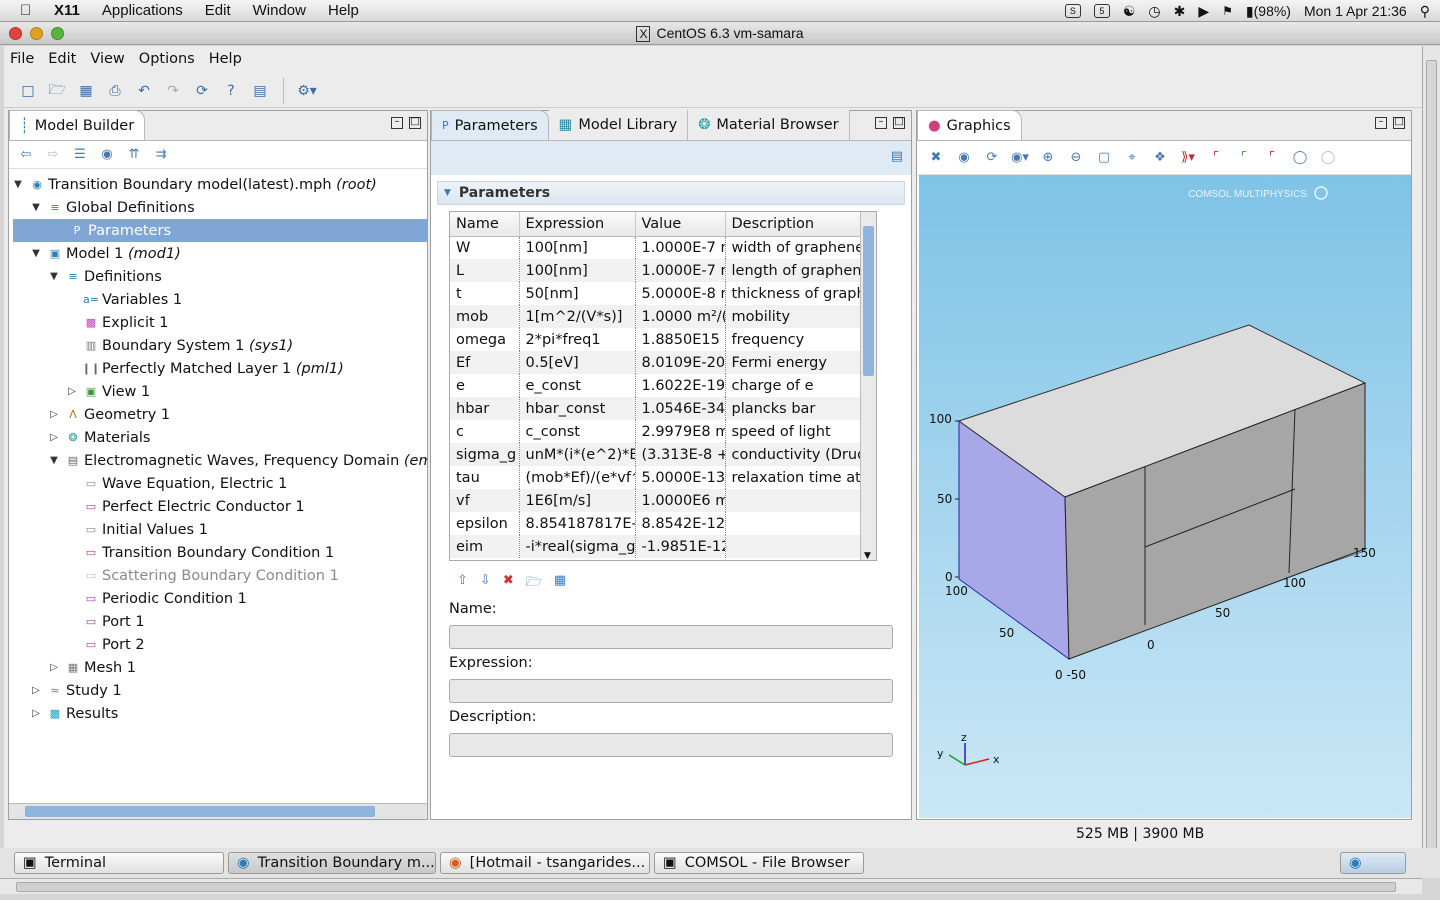 This screenshot has width=1440, height=900. Describe the element at coordinates (663, 247) in the screenshot. I see `table-row: W100[nm]1.0000E-7 mwidth of graphene` at that location.